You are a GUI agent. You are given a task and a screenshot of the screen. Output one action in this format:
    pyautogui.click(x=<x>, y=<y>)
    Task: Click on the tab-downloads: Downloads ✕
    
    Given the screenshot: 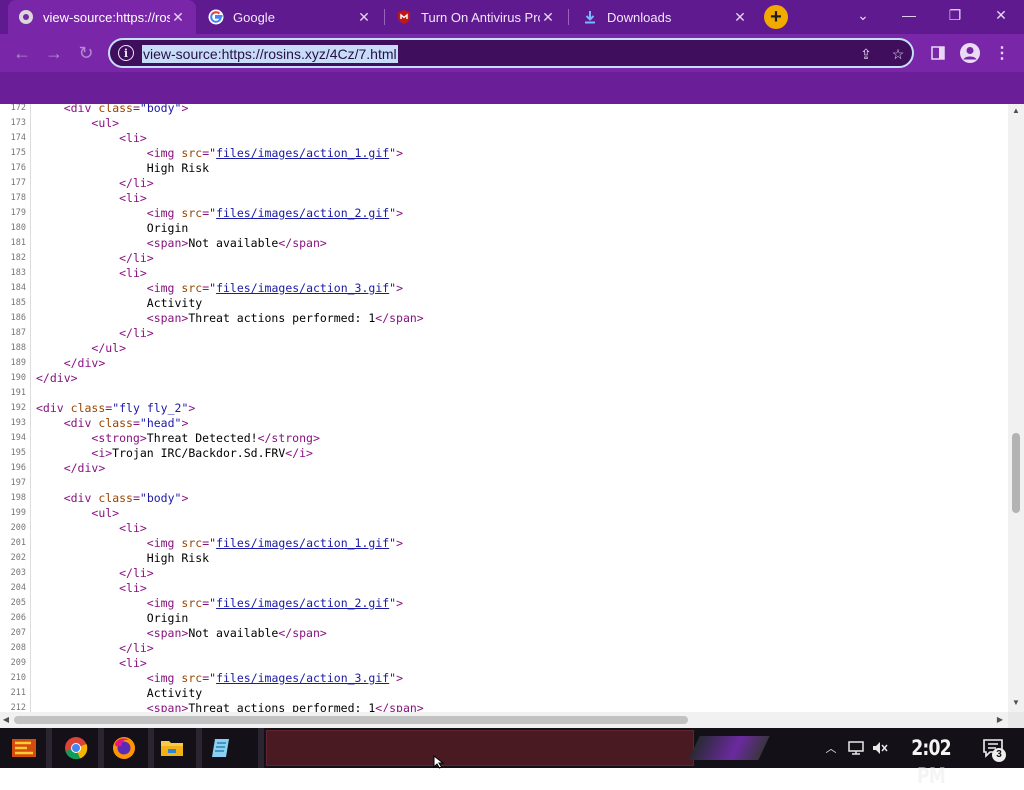 What is the action you would take?
    pyautogui.click(x=665, y=17)
    